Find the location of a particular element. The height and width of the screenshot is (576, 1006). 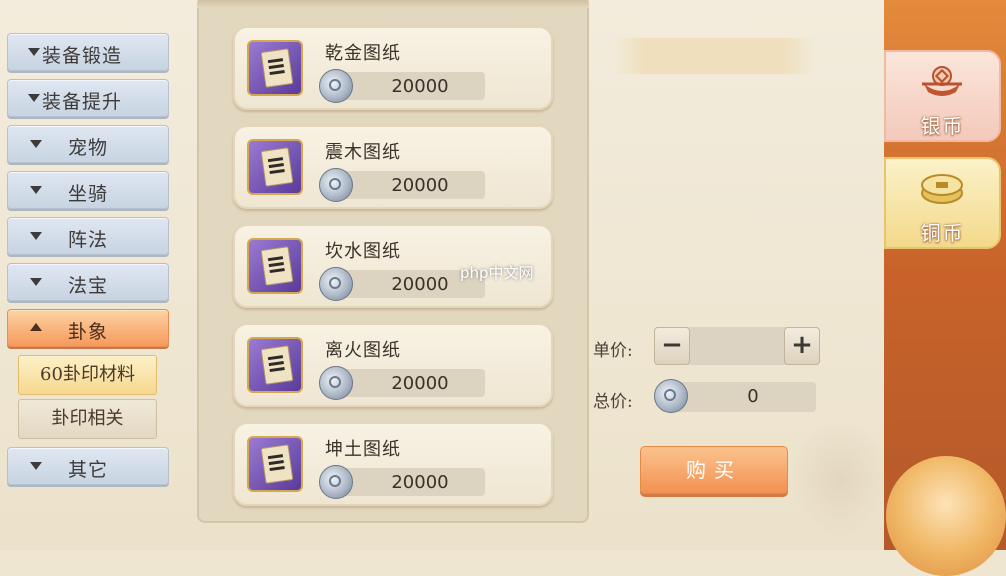

menu-orb-button is located at coordinates (946, 516).